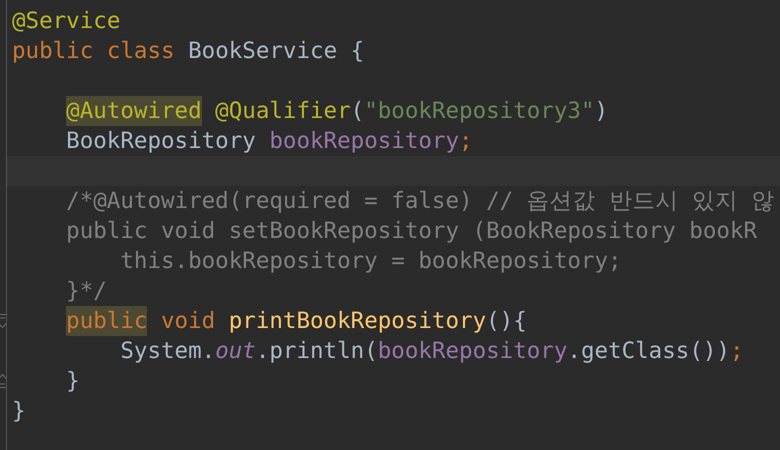 The width and height of the screenshot is (780, 450). What do you see at coordinates (66, 21) in the screenshot?
I see `code-token: @Service` at bounding box center [66, 21].